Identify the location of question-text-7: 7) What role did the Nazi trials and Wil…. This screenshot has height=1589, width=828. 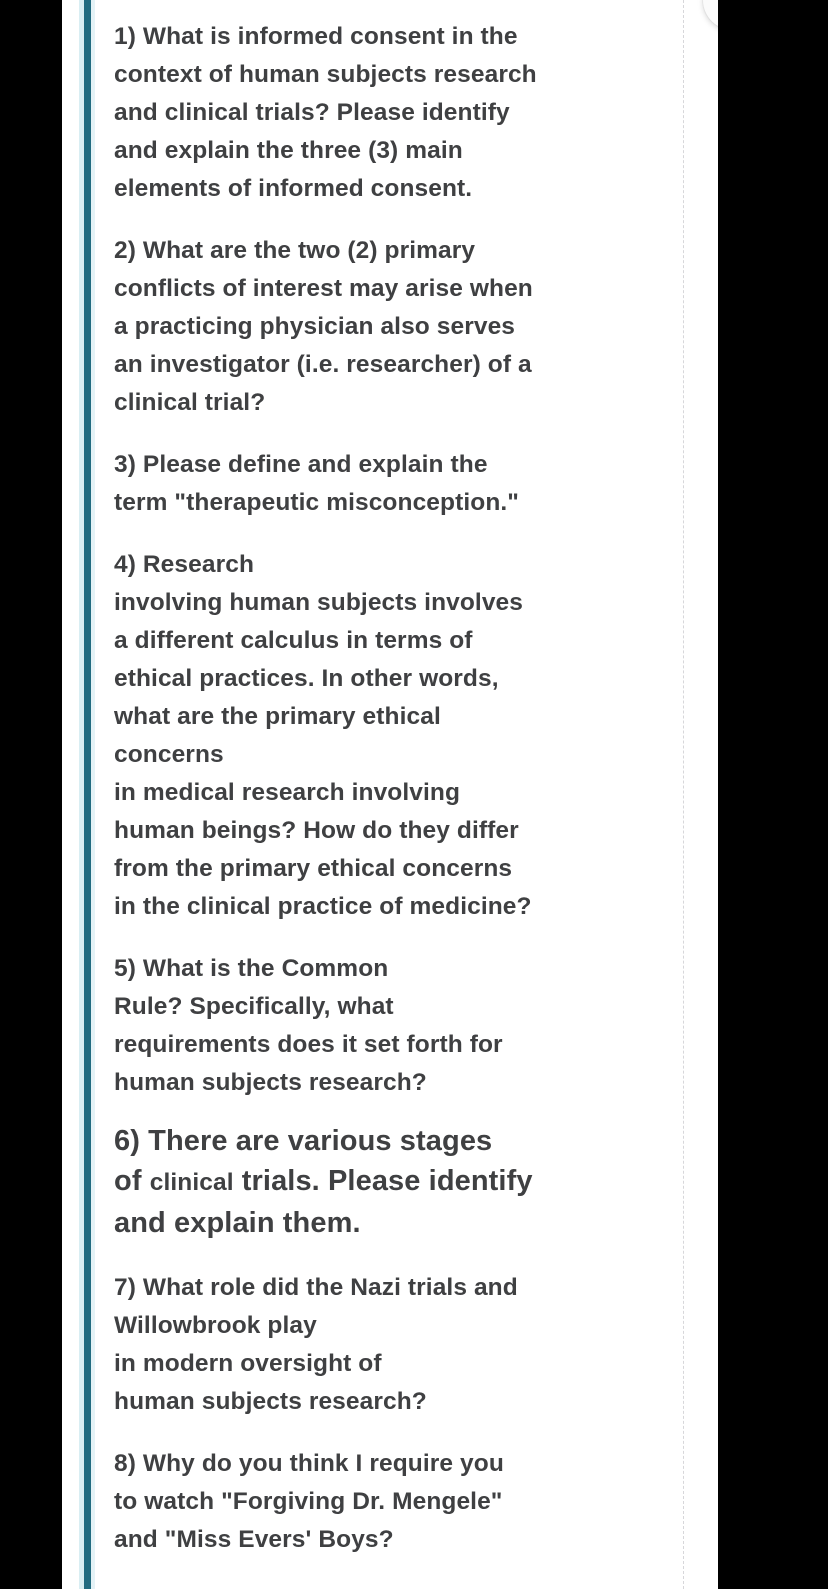
(316, 1344).